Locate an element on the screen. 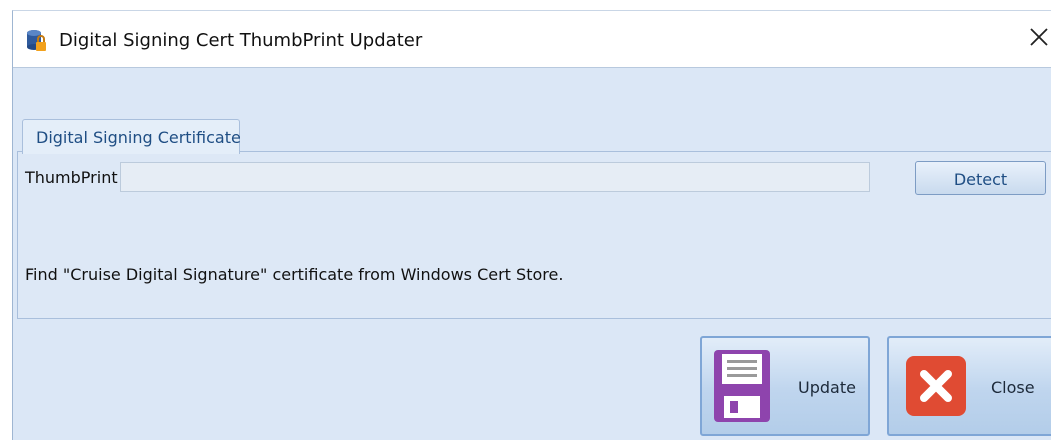 This screenshot has height=440, width=1051. update-button: Update is located at coordinates (785, 386).